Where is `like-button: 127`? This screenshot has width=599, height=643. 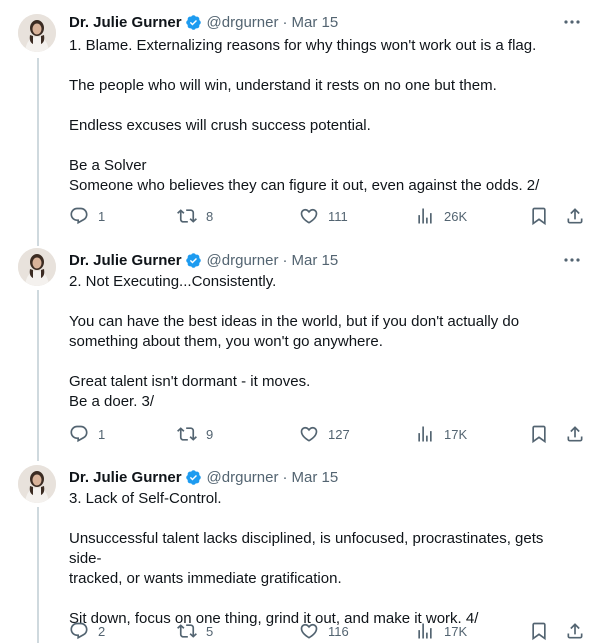
like-button: 127 is located at coordinates (324, 434).